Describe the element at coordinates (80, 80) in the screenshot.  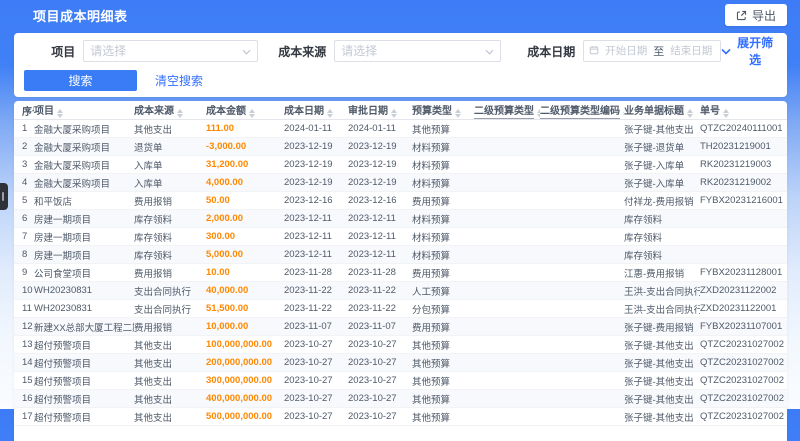
I see `search-button: 搜索` at that location.